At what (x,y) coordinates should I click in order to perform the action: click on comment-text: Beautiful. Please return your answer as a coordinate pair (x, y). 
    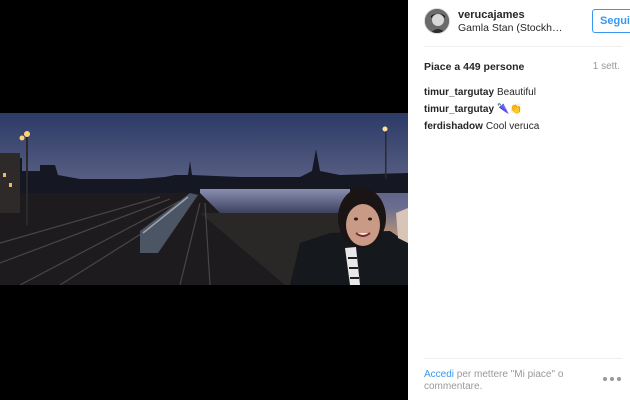
    Looking at the image, I should click on (516, 92).